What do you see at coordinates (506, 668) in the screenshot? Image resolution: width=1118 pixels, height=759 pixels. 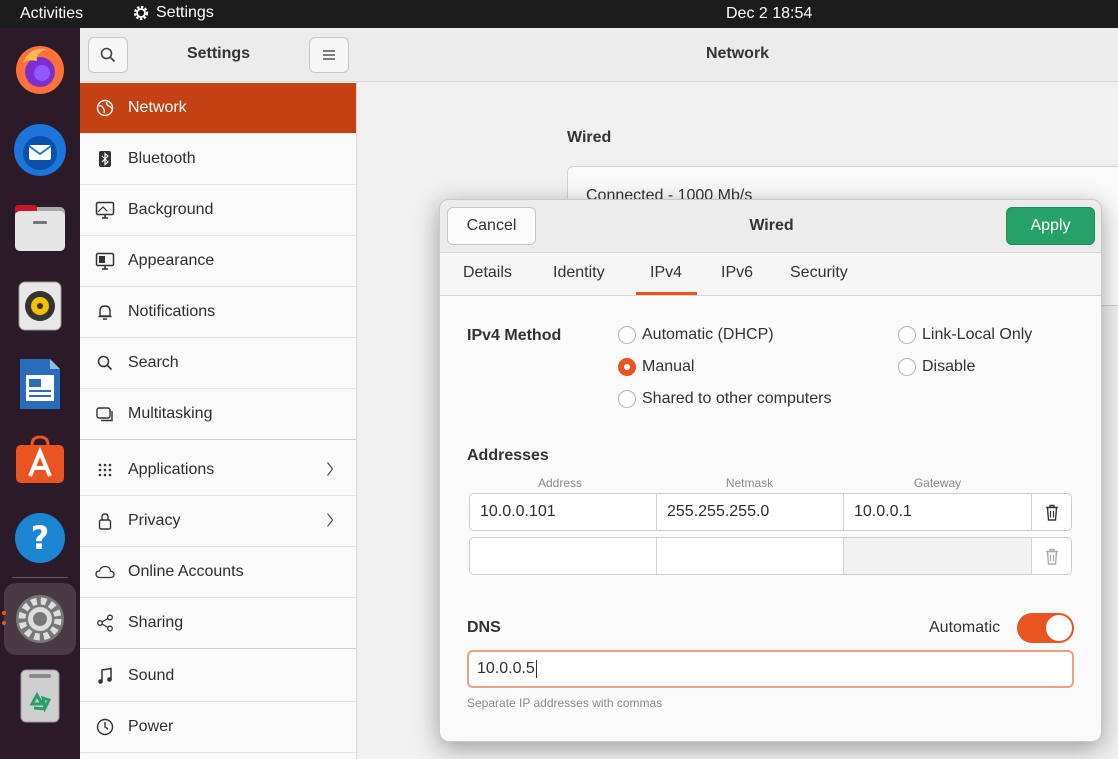 I see `dns-value: 10.0.0.5` at bounding box center [506, 668].